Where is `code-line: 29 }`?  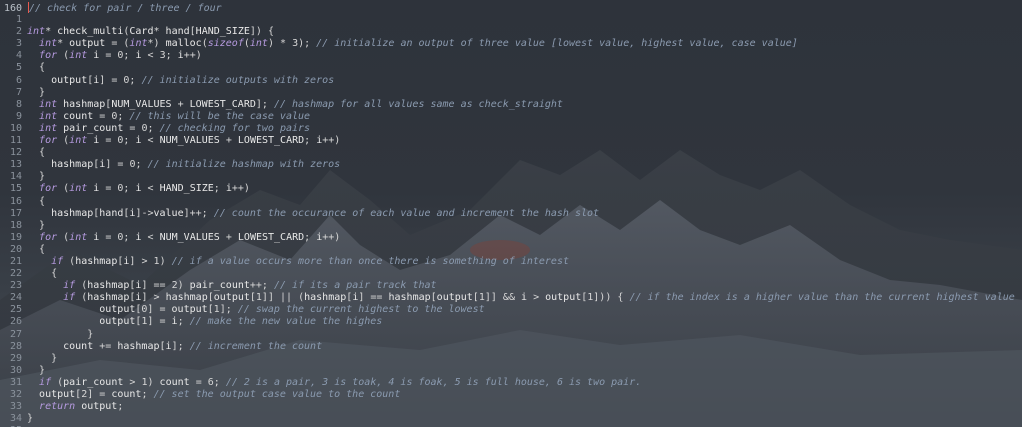 code-line: 29 } is located at coordinates (511, 359).